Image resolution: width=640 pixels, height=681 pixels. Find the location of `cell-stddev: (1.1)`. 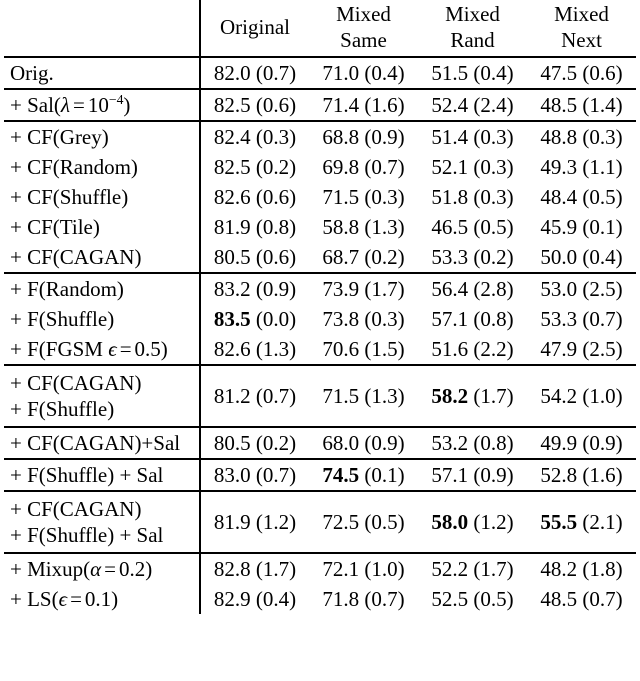

cell-stddev: (1.1) is located at coordinates (602, 167).